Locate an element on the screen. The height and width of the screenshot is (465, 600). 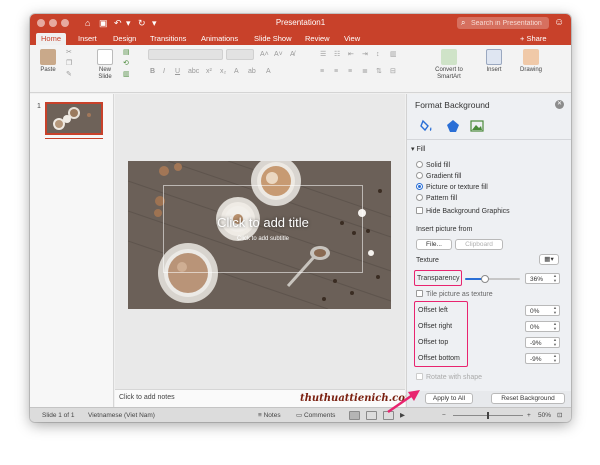
zoom-in-icon: + is located at coordinates (529, 415).